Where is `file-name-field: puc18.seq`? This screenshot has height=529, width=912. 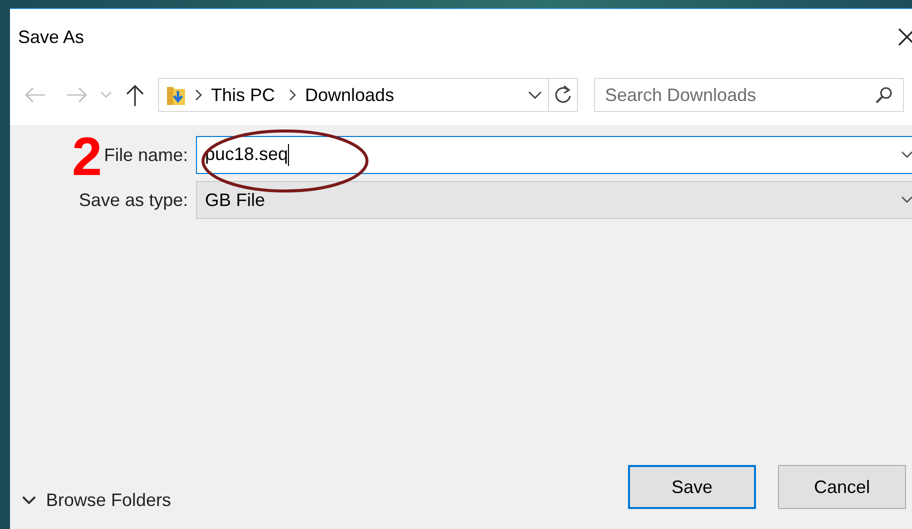 file-name-field: puc18.seq is located at coordinates (554, 155).